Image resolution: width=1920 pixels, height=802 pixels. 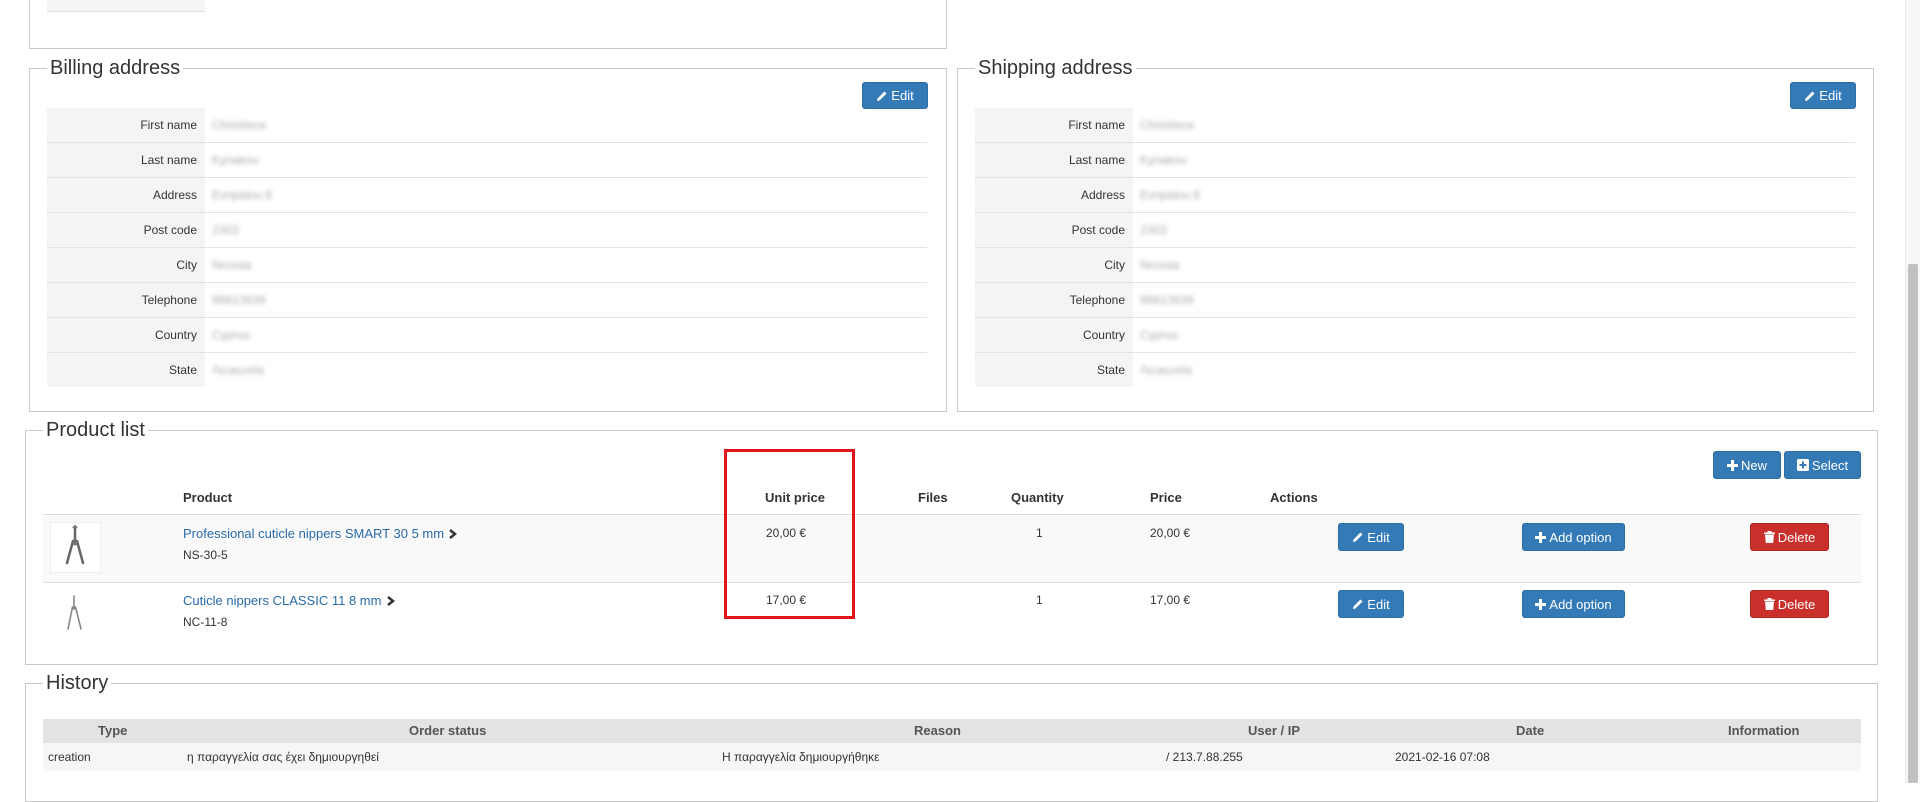 What do you see at coordinates (77, 683) in the screenshot?
I see `history-title: History` at bounding box center [77, 683].